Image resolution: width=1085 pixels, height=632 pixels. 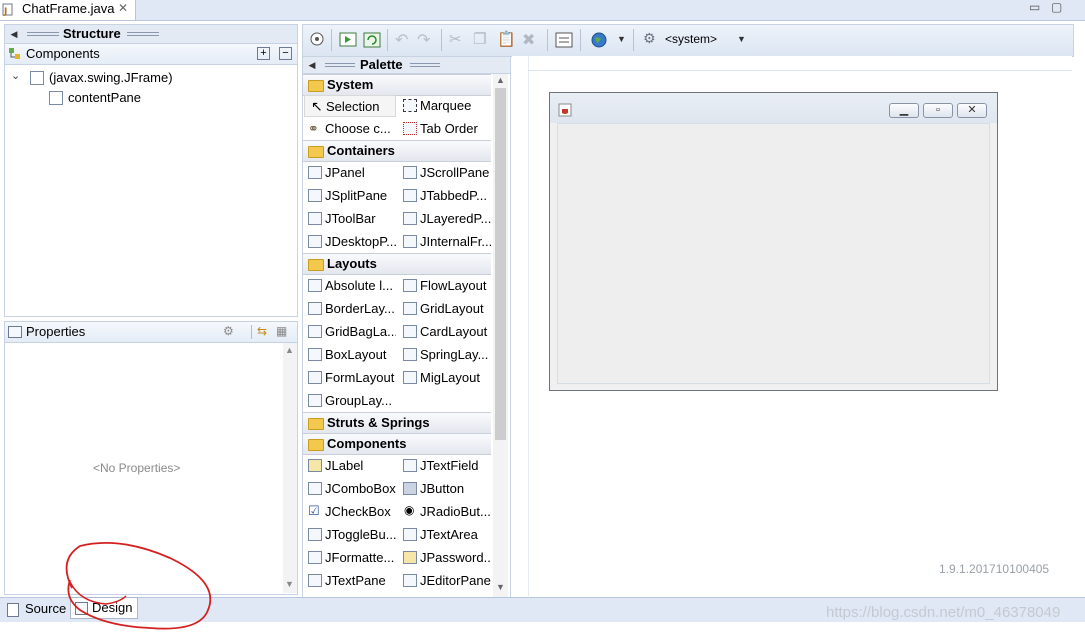 What do you see at coordinates (410, 354) in the screenshot?
I see `springlayout-icon` at bounding box center [410, 354].